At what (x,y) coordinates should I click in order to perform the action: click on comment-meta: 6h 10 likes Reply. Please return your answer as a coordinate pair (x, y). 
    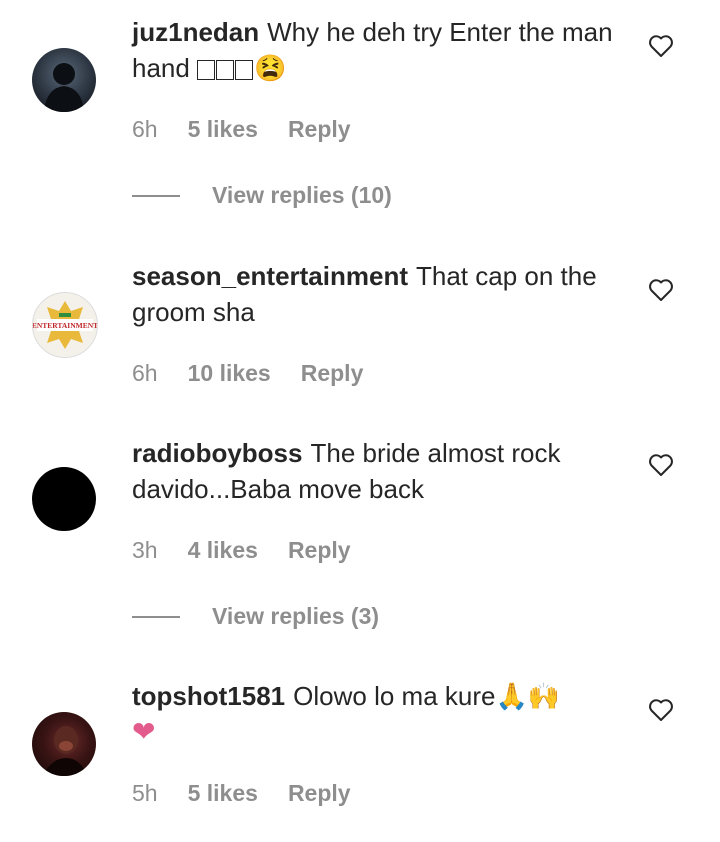
    Looking at the image, I should click on (247, 373).